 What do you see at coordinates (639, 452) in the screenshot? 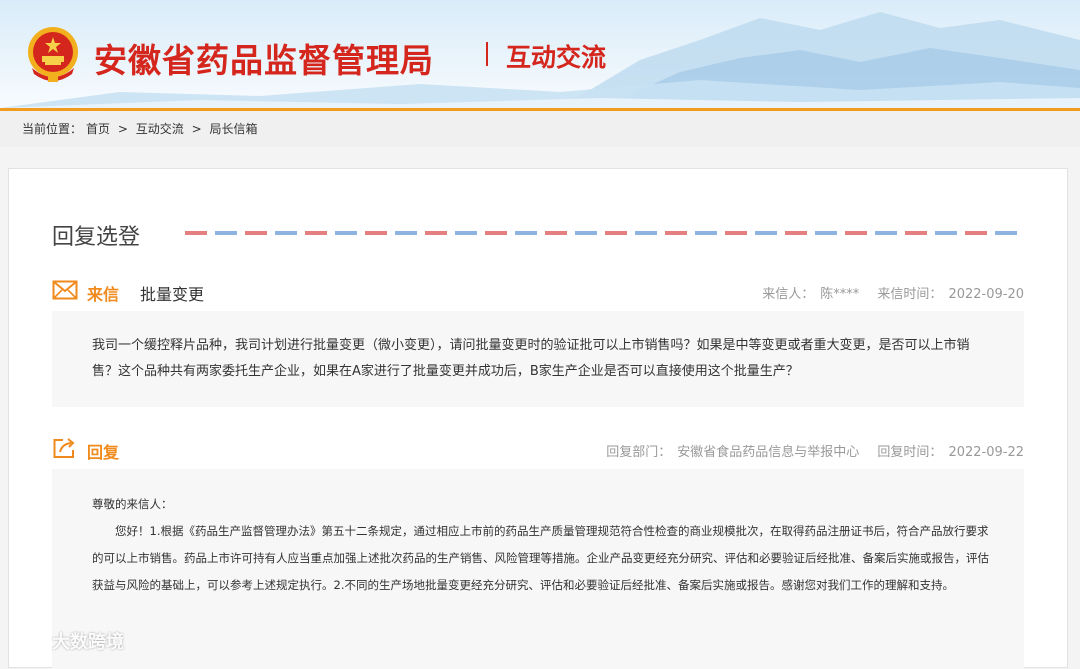
I see `reply-dept-label: 回复部门：` at bounding box center [639, 452].